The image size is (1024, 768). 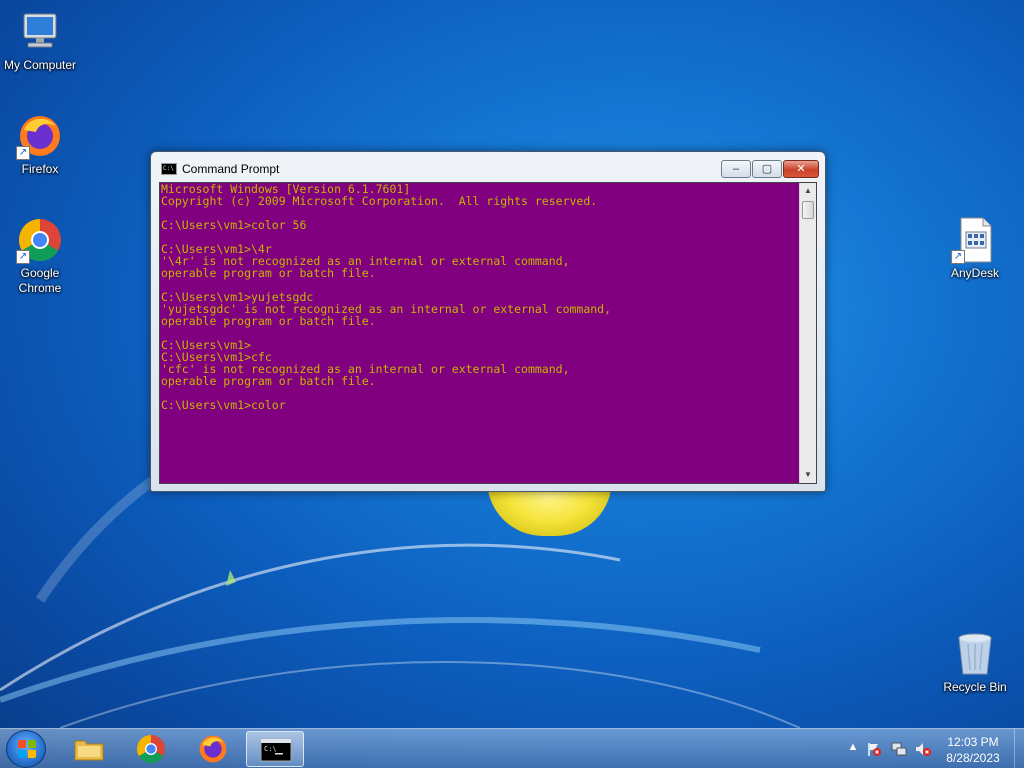 I want to click on desktop-icon-google-chrome: ↗ Google Chrome, so click(x=40, y=256).